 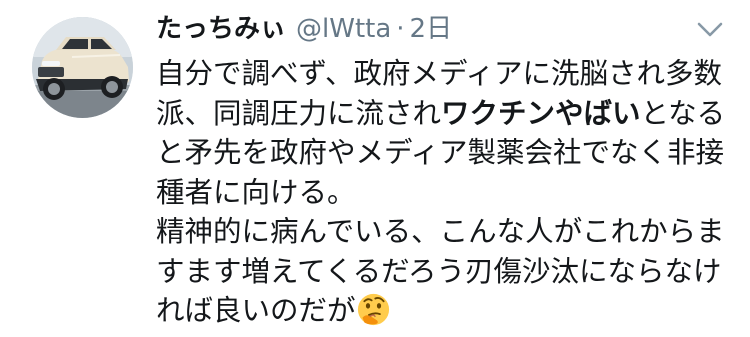 I want to click on tweet-text-line: 派、同調圧力に流されワクチンやばいとなる, so click(x=441, y=113).